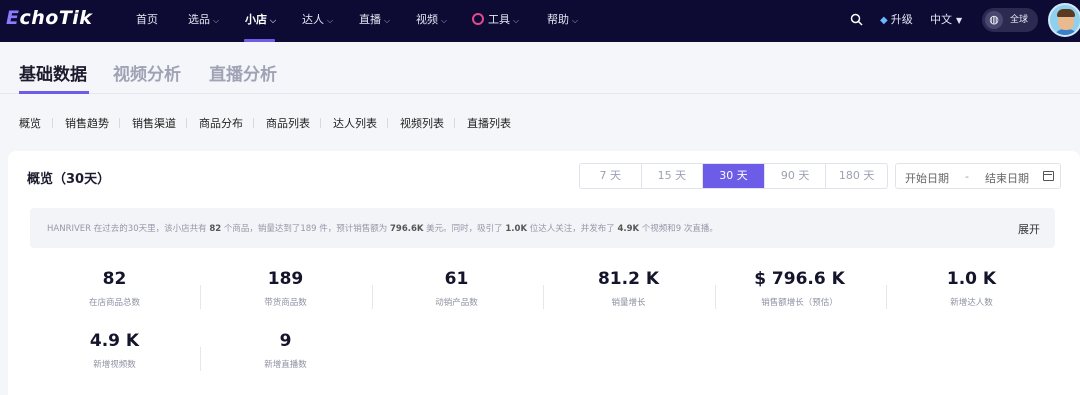 Image resolution: width=1080 pixels, height=395 pixels. Describe the element at coordinates (946, 21) in the screenshot. I see `language-select: 中文 ▼` at that location.